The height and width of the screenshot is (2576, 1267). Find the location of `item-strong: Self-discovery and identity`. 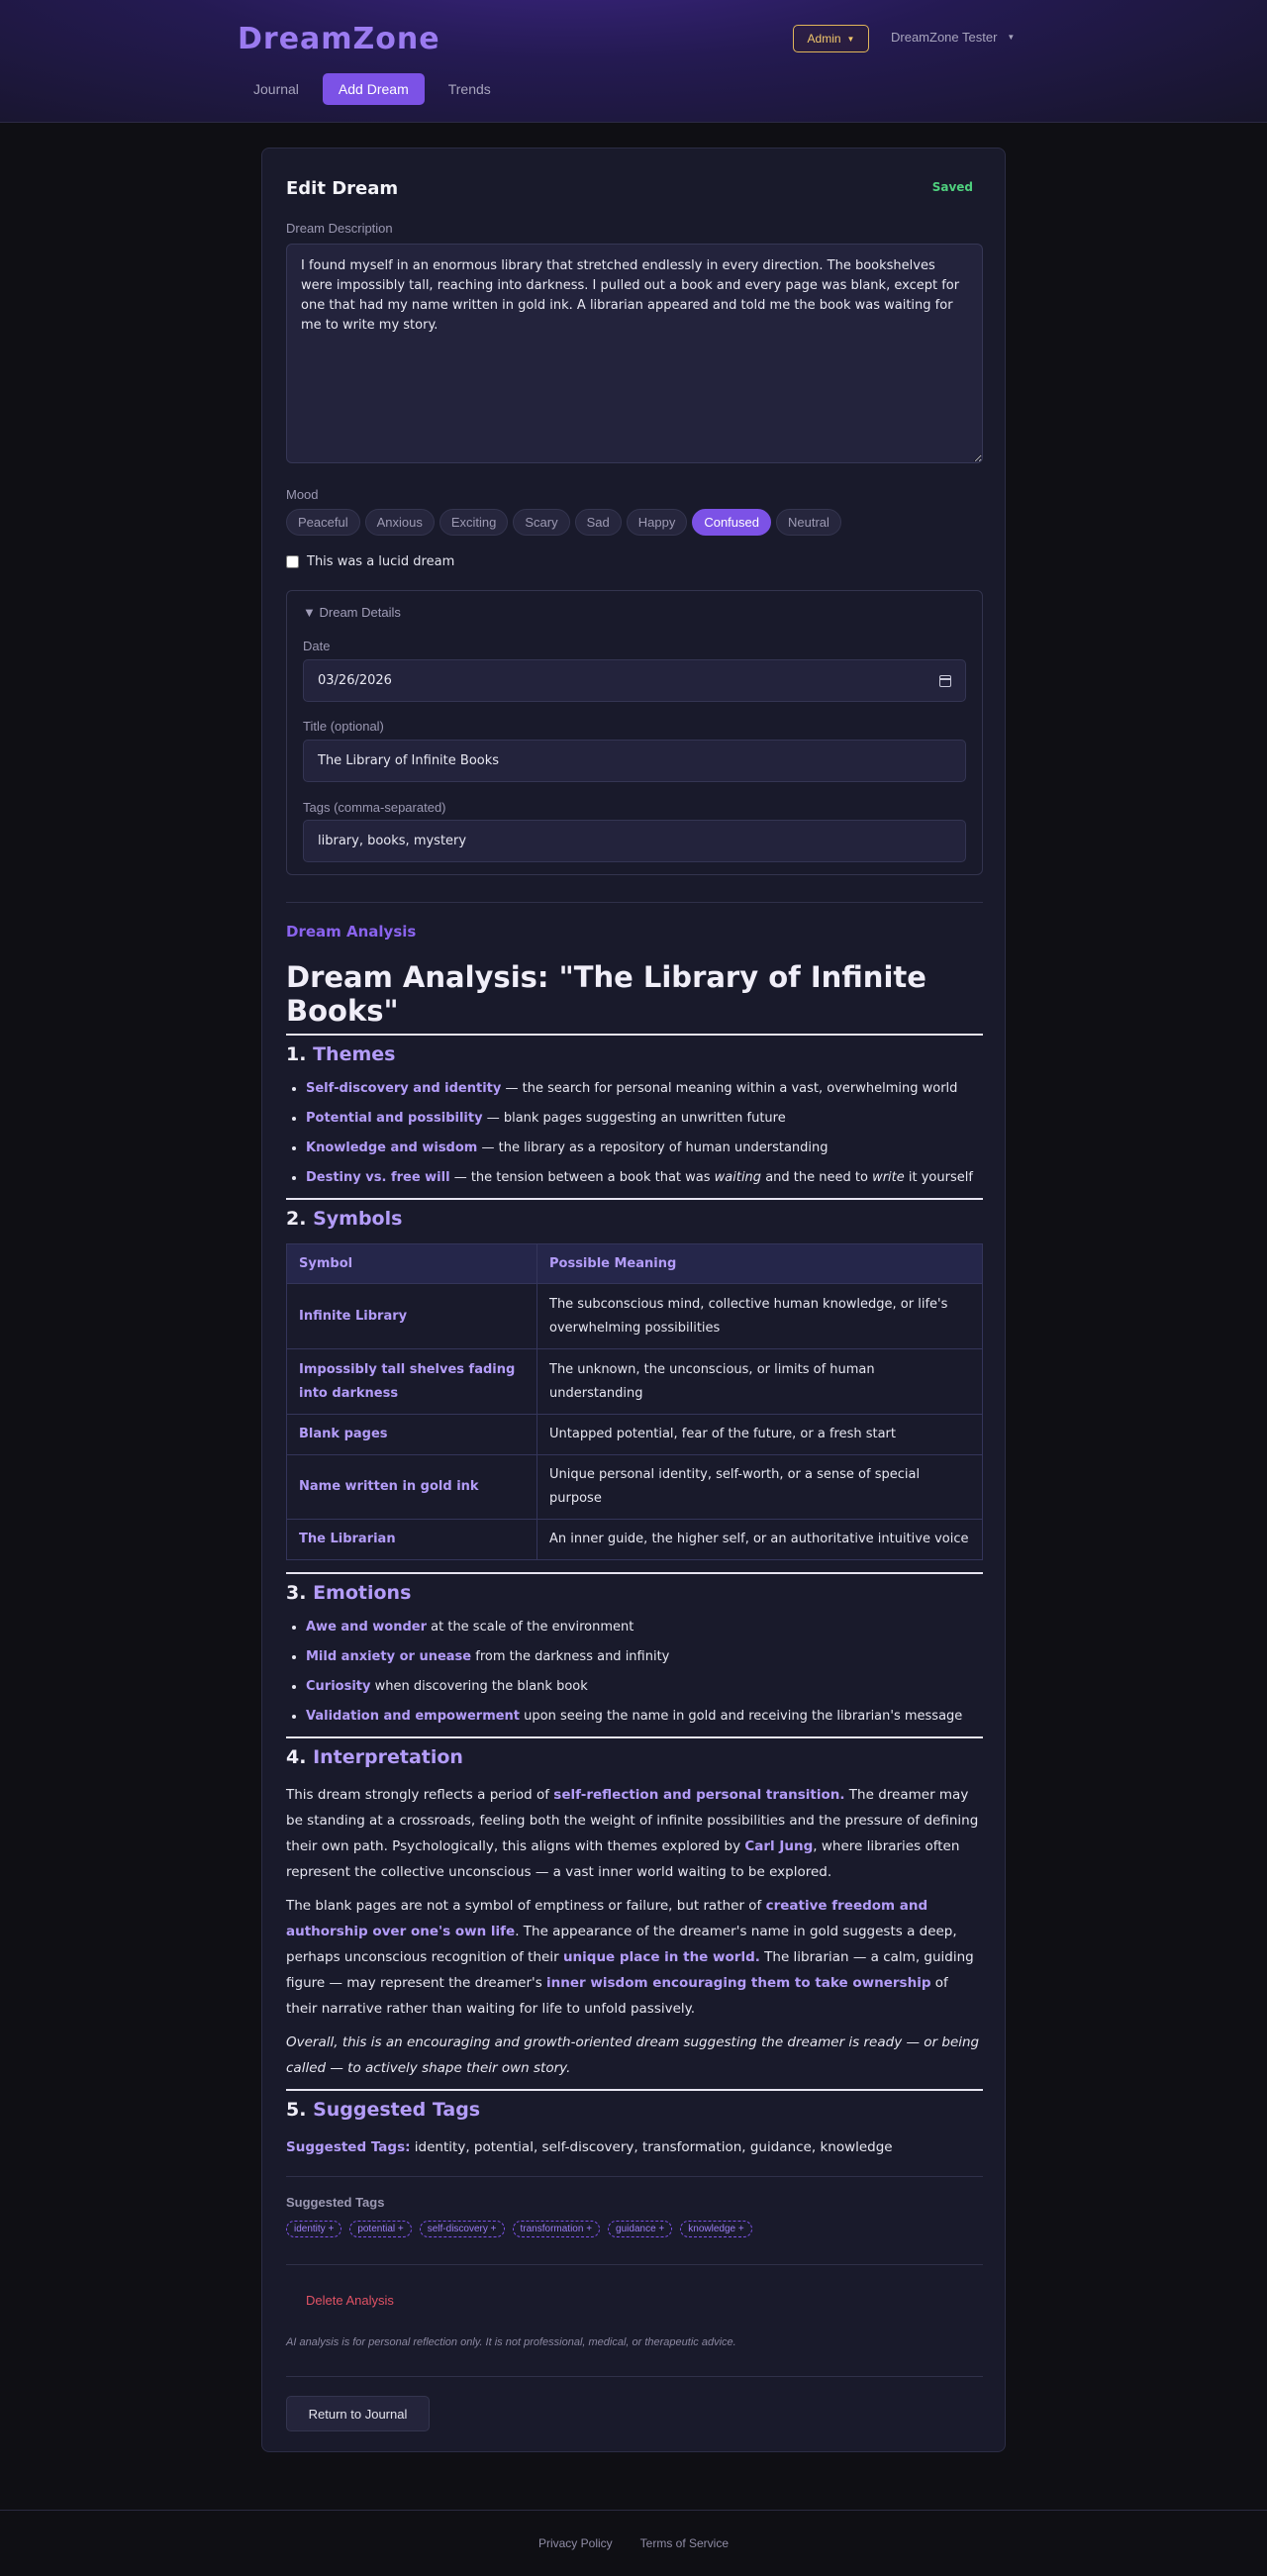

item-strong: Self-discovery and identity is located at coordinates (404, 1088).